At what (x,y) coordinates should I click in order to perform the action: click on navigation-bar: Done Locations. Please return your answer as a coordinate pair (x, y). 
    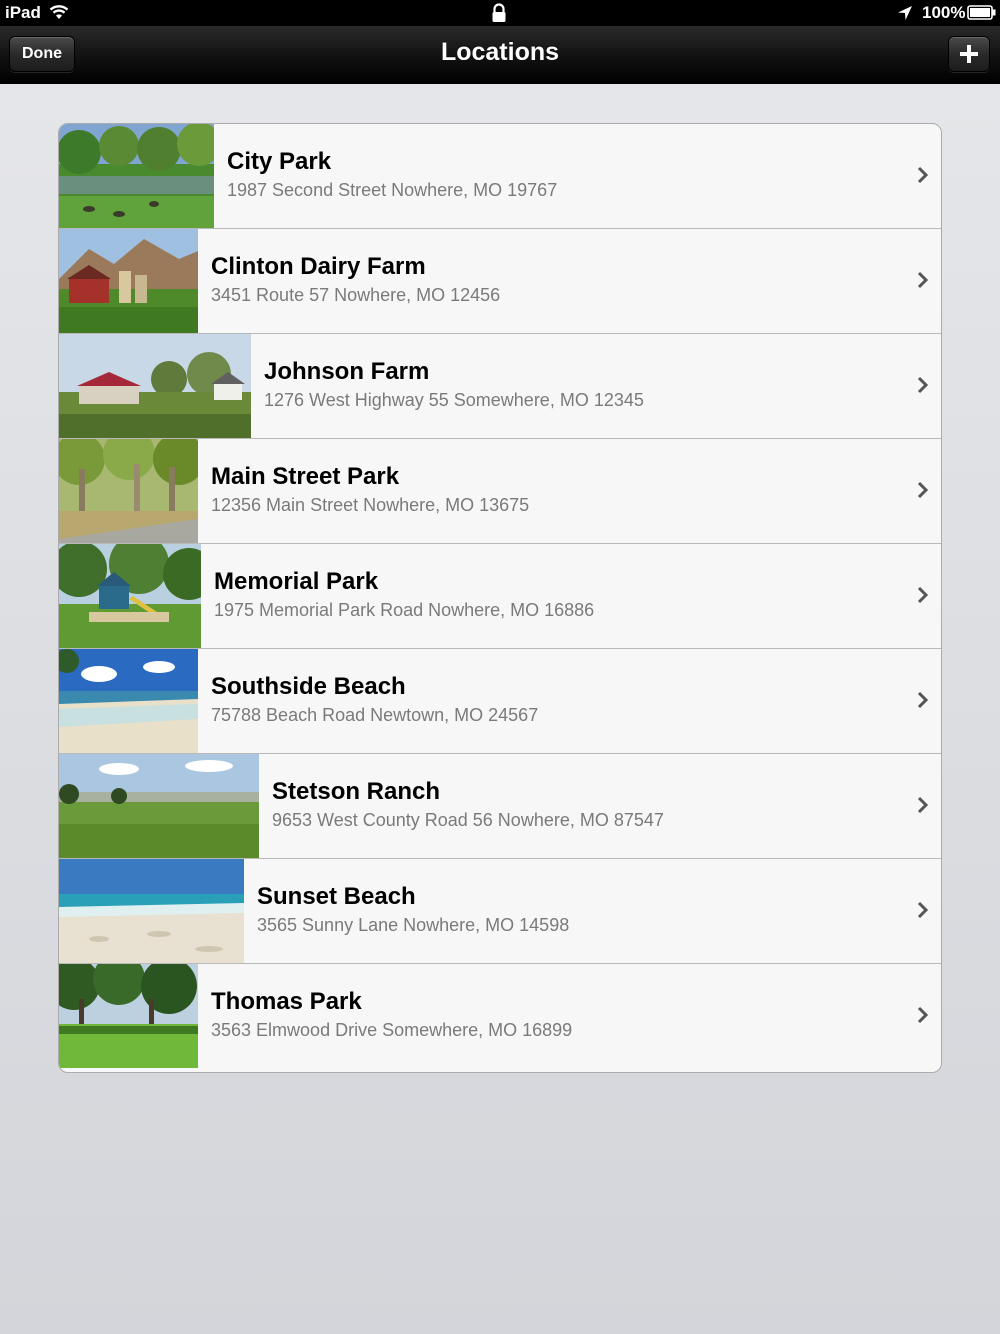
    Looking at the image, I should click on (500, 55).